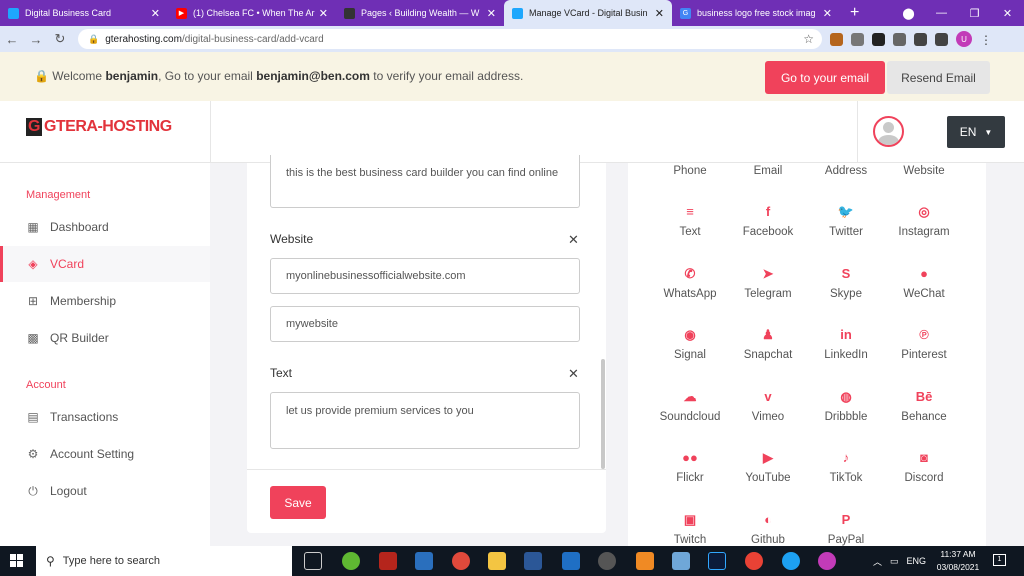 This screenshot has width=1024, height=576. I want to click on add-field-item: Email, so click(768, 171).